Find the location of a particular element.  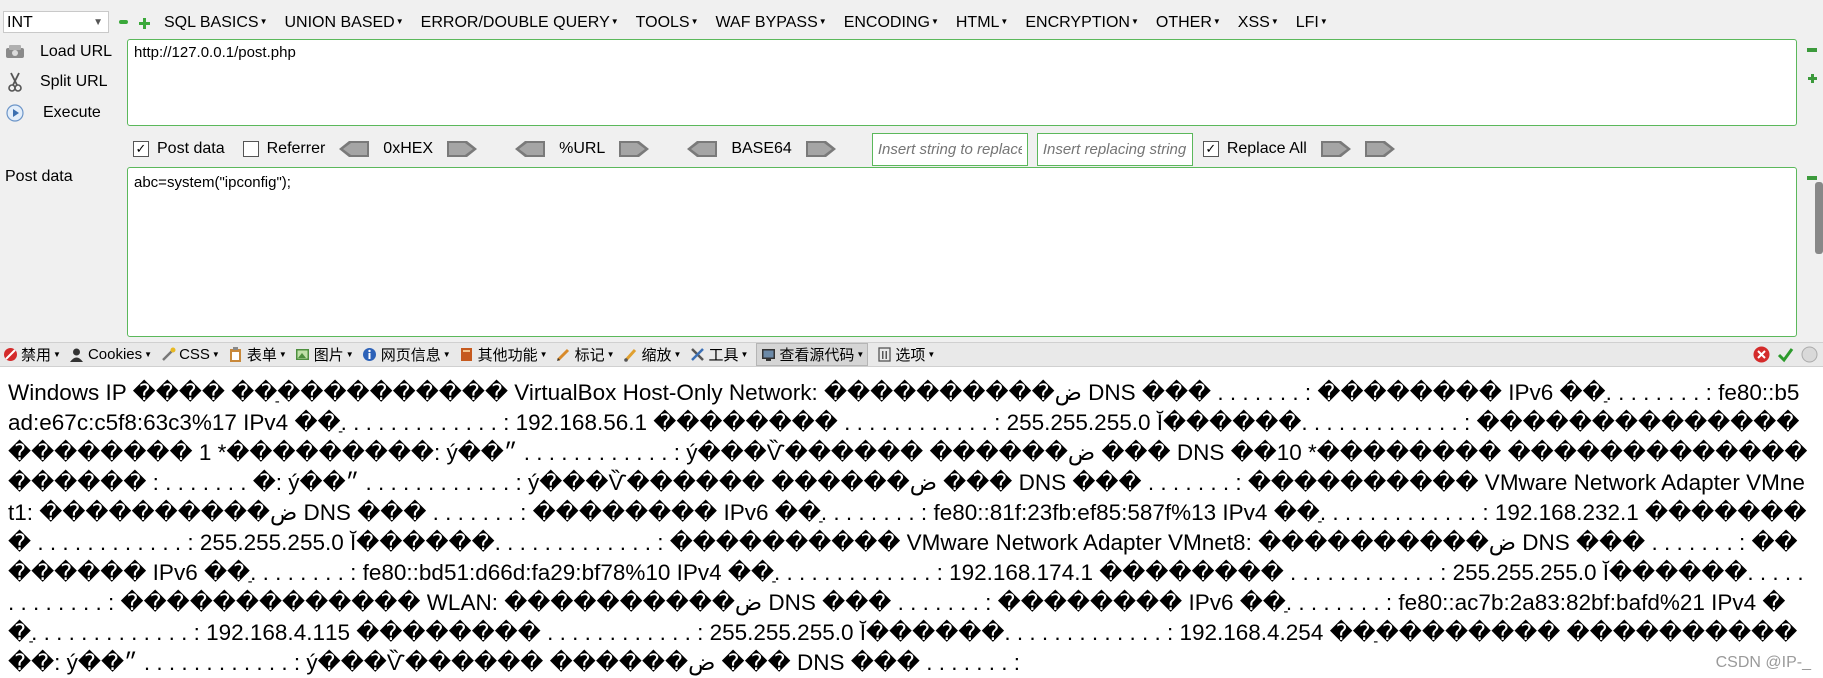

menu-xss: XSS▼ is located at coordinates (1258, 22).